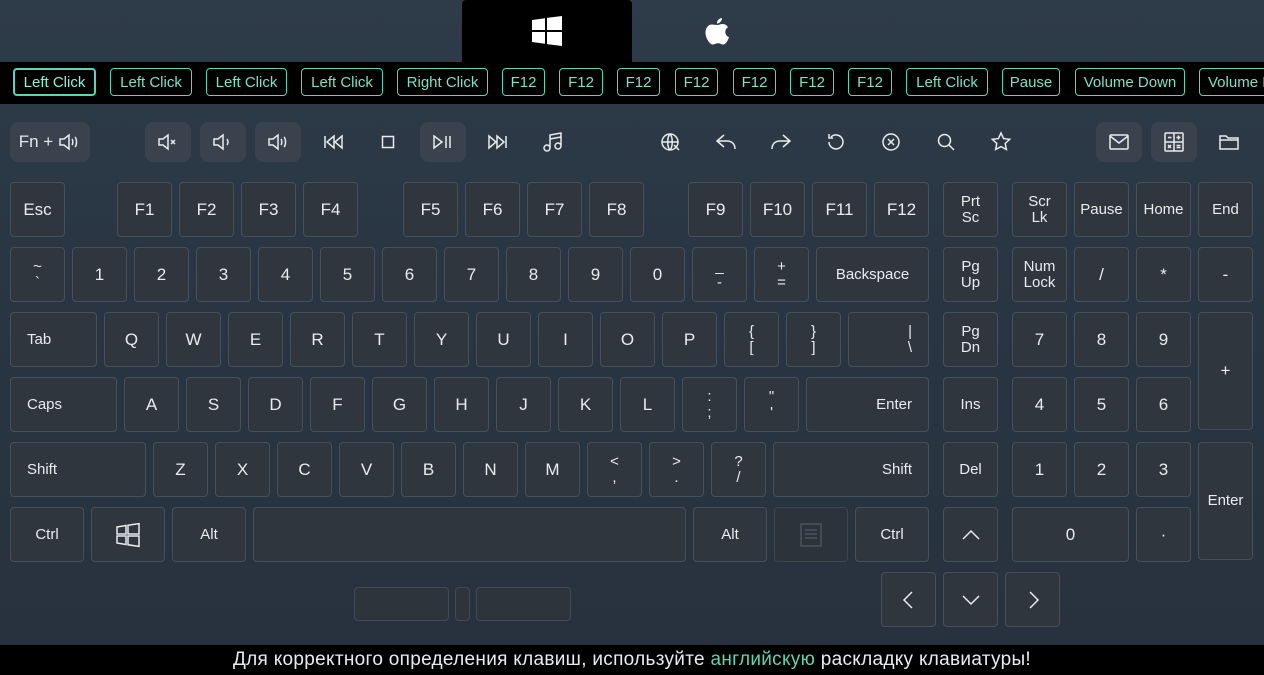 This screenshot has height=675, width=1264. I want to click on key-numpad-6: 6, so click(1163, 404).